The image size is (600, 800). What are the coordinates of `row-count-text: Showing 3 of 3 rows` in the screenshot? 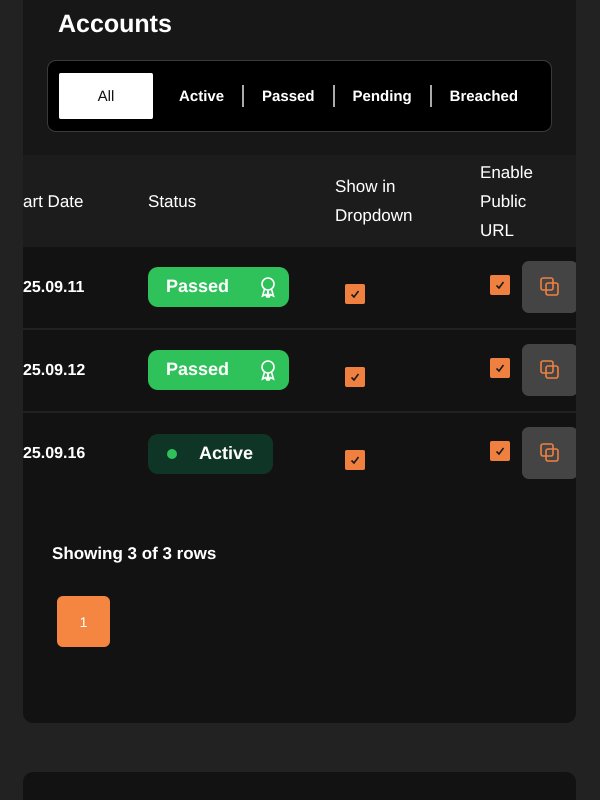 It's located at (135, 554).